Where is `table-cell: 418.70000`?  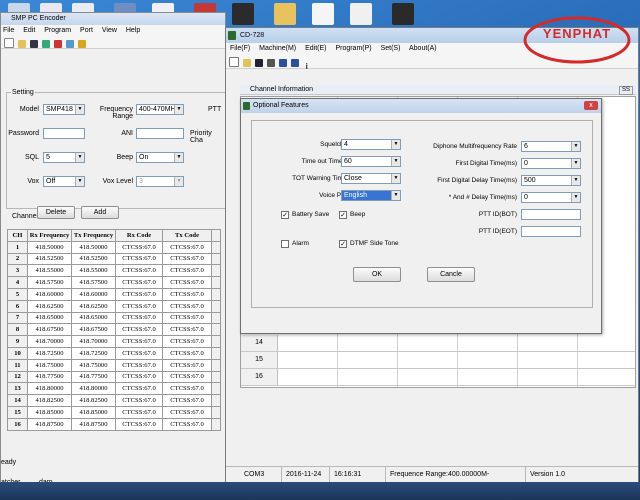
table-cell: 418.70000 is located at coordinates (49, 341).